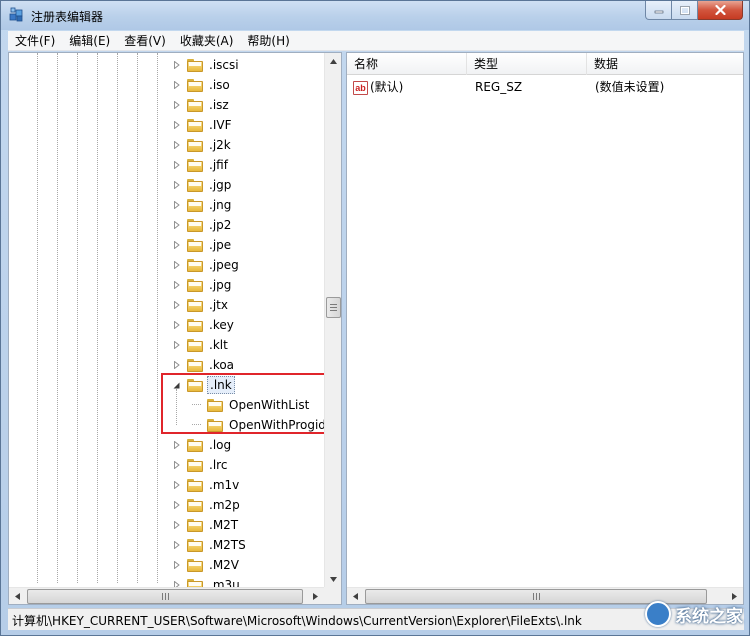 The image size is (750, 636). What do you see at coordinates (145, 41) in the screenshot?
I see `menu-view: 查看(V)` at bounding box center [145, 41].